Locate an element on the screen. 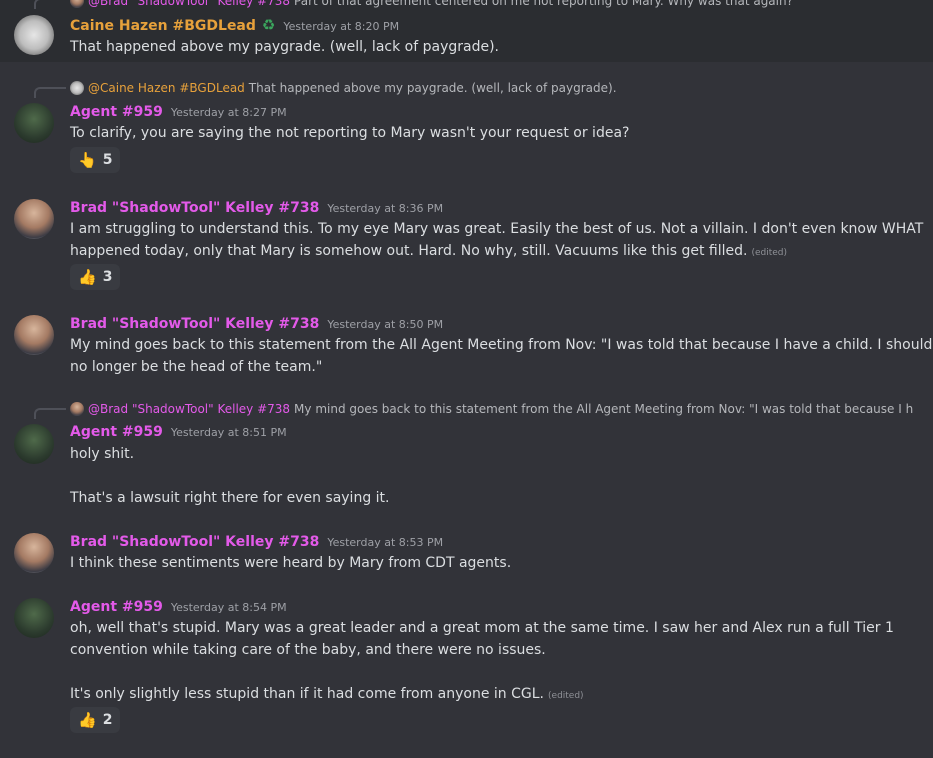  reply-author: @Caine Hazen #BGDLead is located at coordinates (166, 88).